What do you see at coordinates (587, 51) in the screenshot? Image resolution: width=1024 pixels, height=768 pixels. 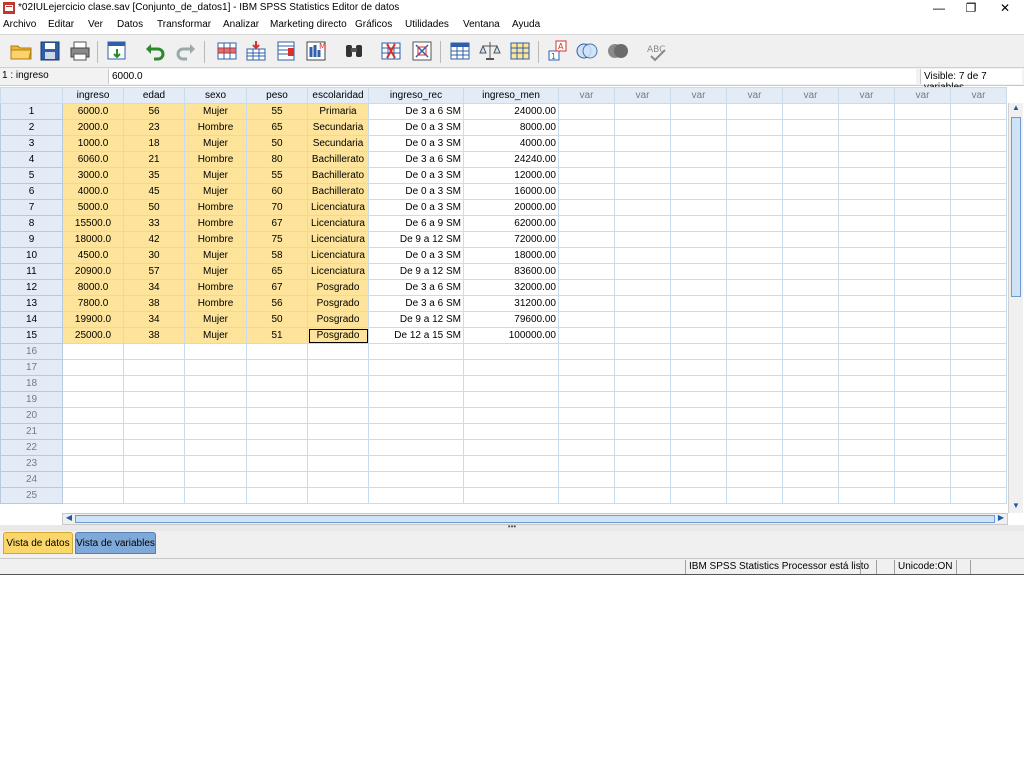 I see `use-sets-icon` at bounding box center [587, 51].